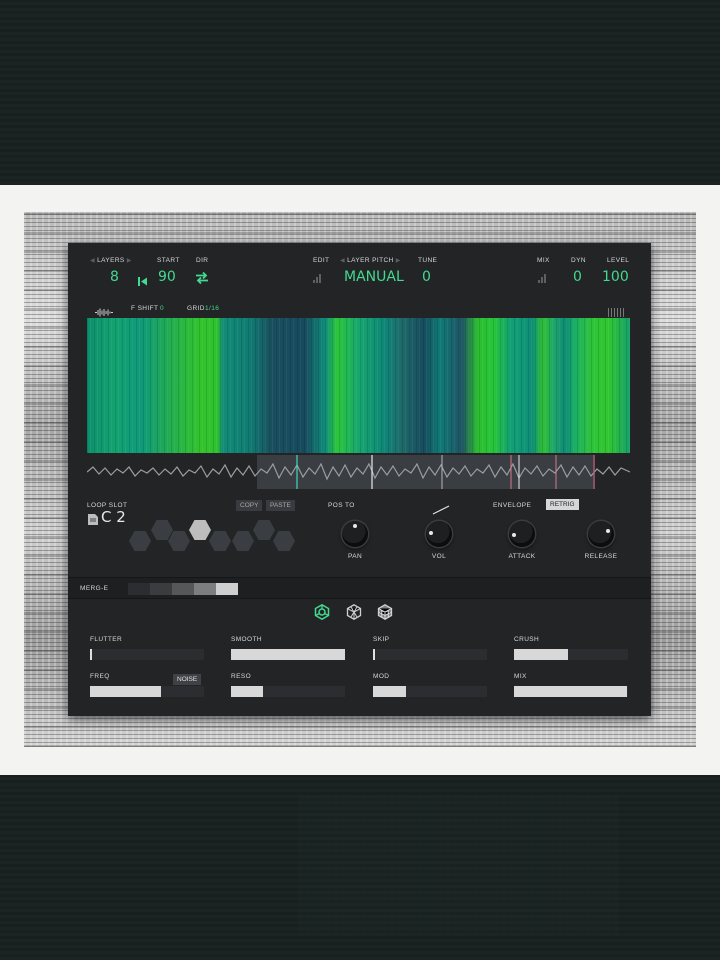  Describe the element at coordinates (246, 639) in the screenshot. I see `smooth-label: SMOOTH` at that location.